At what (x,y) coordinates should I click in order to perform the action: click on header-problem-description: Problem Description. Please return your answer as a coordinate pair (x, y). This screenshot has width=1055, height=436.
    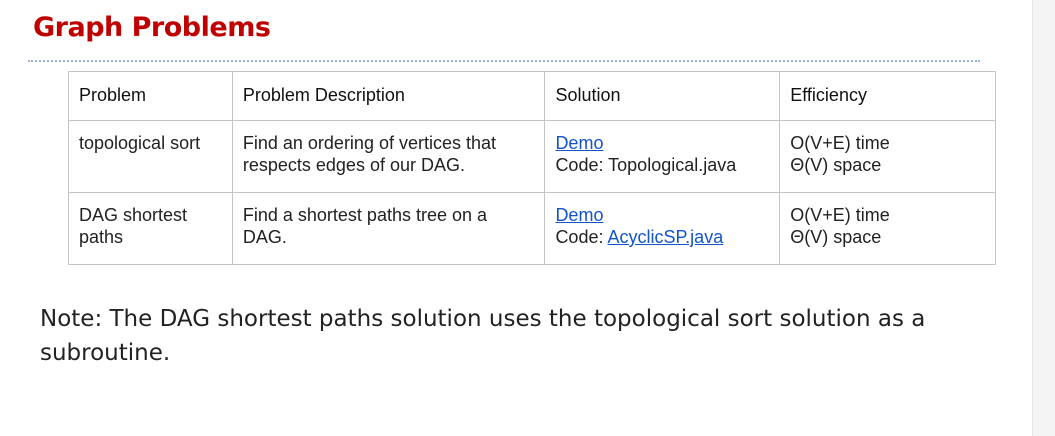
    Looking at the image, I should click on (388, 96).